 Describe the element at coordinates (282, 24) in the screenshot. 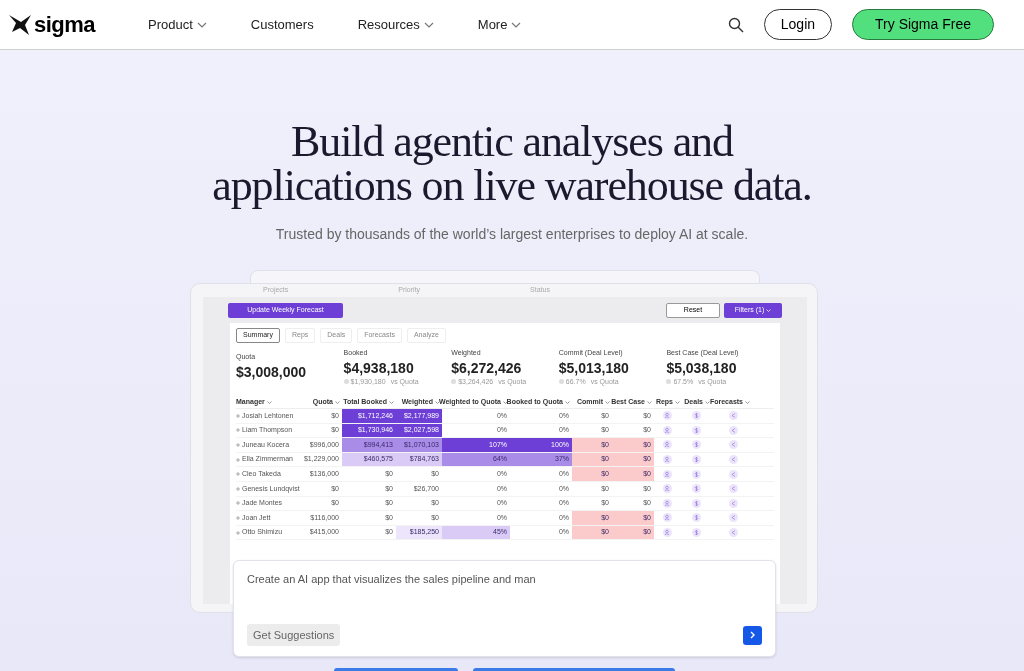

I see `nav-link: Customers` at that location.